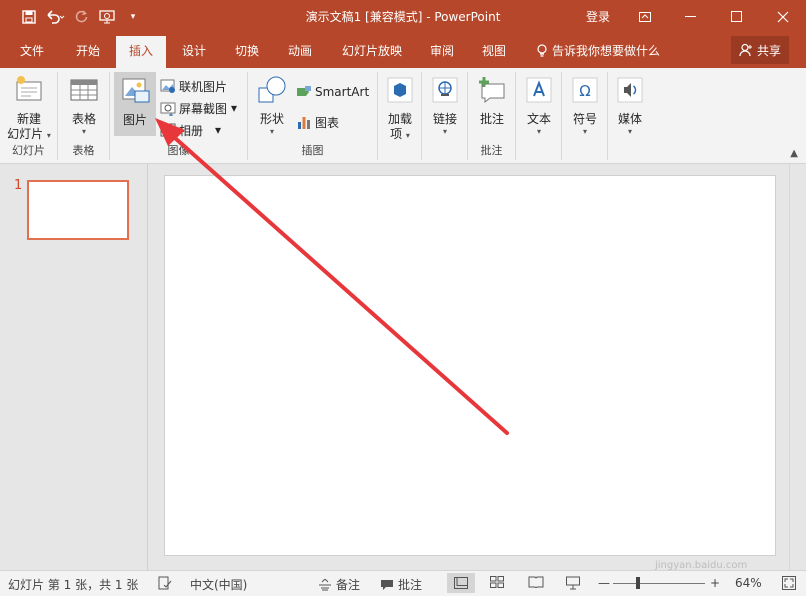  What do you see at coordinates (304, 91) in the screenshot?
I see `smartart-icon` at bounding box center [304, 91].